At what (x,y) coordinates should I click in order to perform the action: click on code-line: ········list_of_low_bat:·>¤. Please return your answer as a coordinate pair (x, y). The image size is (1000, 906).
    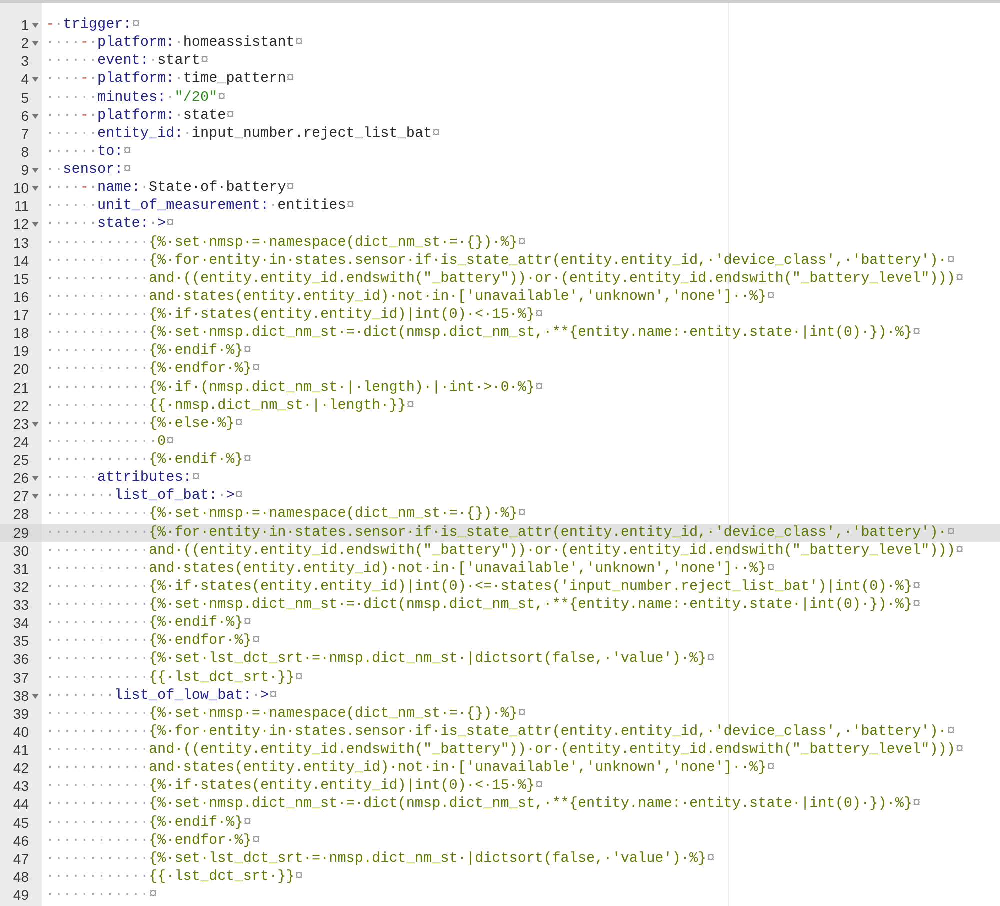
    Looking at the image, I should click on (162, 695).